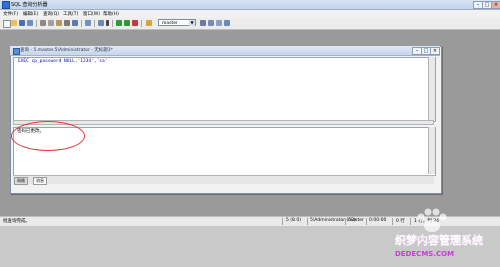 The image size is (500, 267). What do you see at coordinates (119, 23) in the screenshot?
I see `parse-check-icon` at bounding box center [119, 23].